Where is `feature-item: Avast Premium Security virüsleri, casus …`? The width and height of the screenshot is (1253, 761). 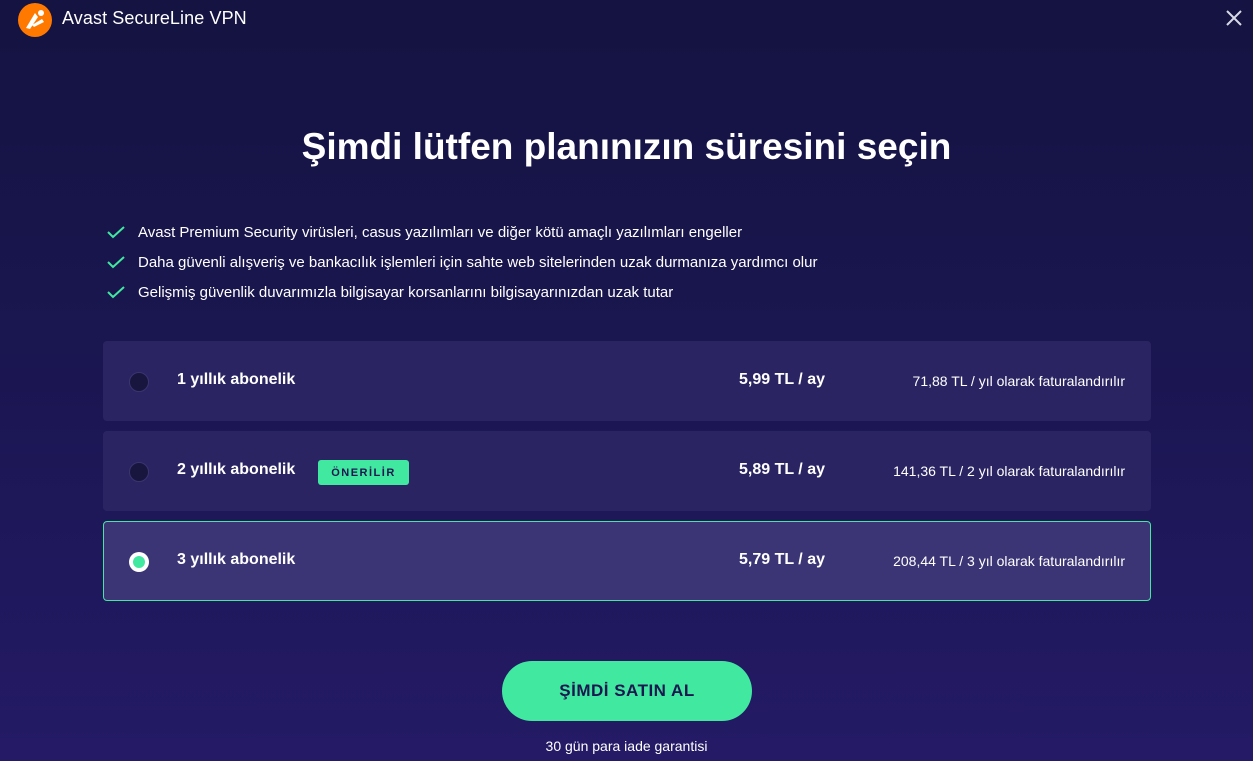
feature-item: Avast Premium Security virüsleri, casus … is located at coordinates (462, 232).